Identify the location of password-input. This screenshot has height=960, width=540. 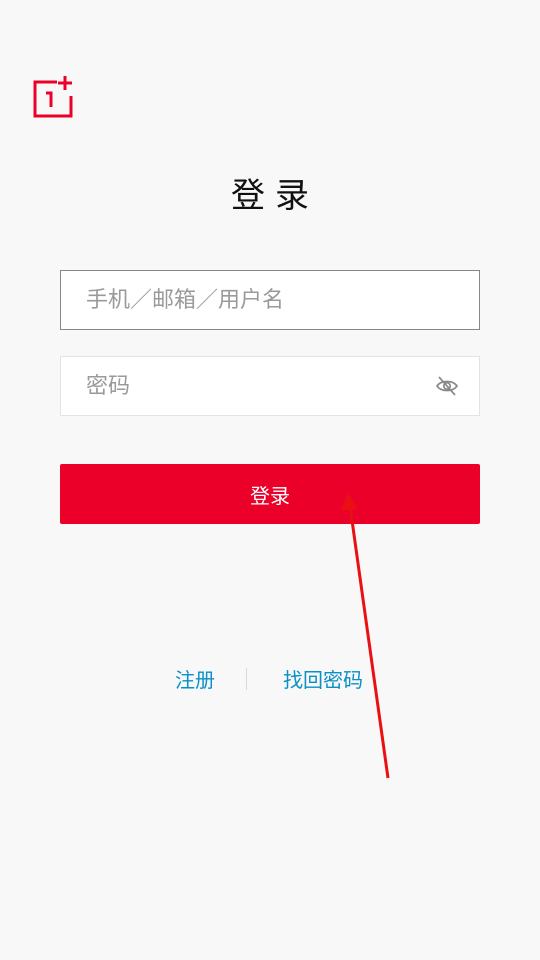
(270, 386).